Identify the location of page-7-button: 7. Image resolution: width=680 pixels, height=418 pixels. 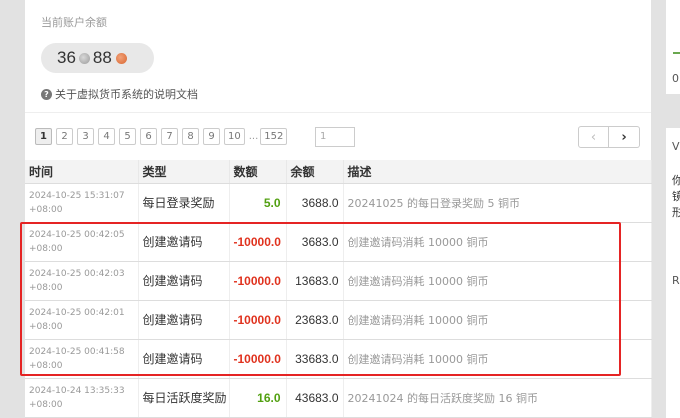
(169, 136).